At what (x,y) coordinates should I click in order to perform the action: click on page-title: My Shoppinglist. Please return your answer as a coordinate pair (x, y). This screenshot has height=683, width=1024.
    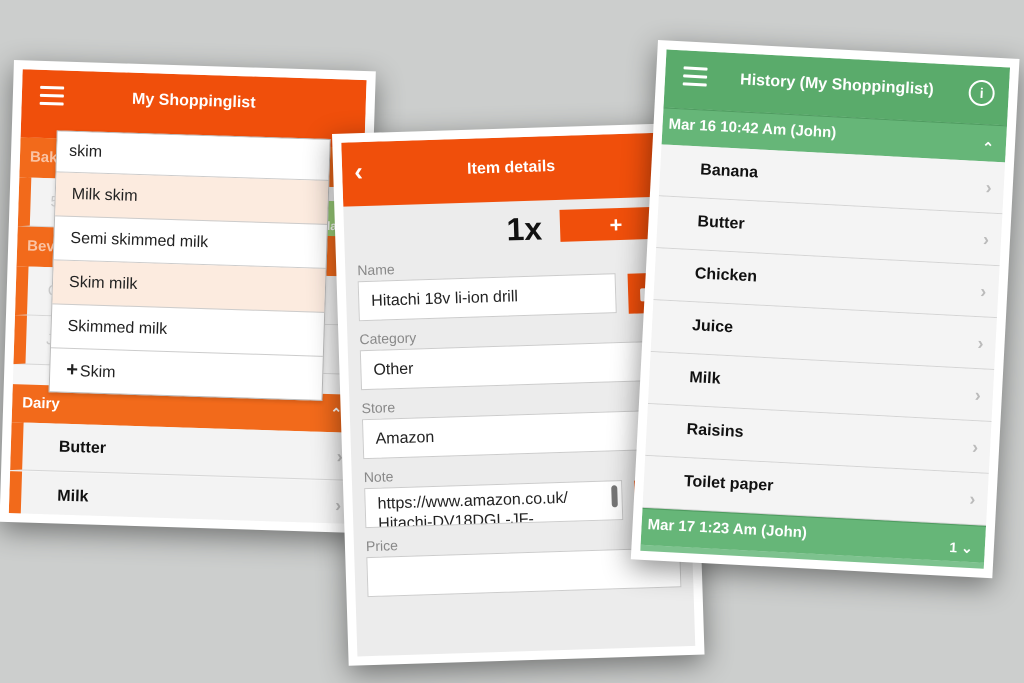
    Looking at the image, I should click on (193, 101).